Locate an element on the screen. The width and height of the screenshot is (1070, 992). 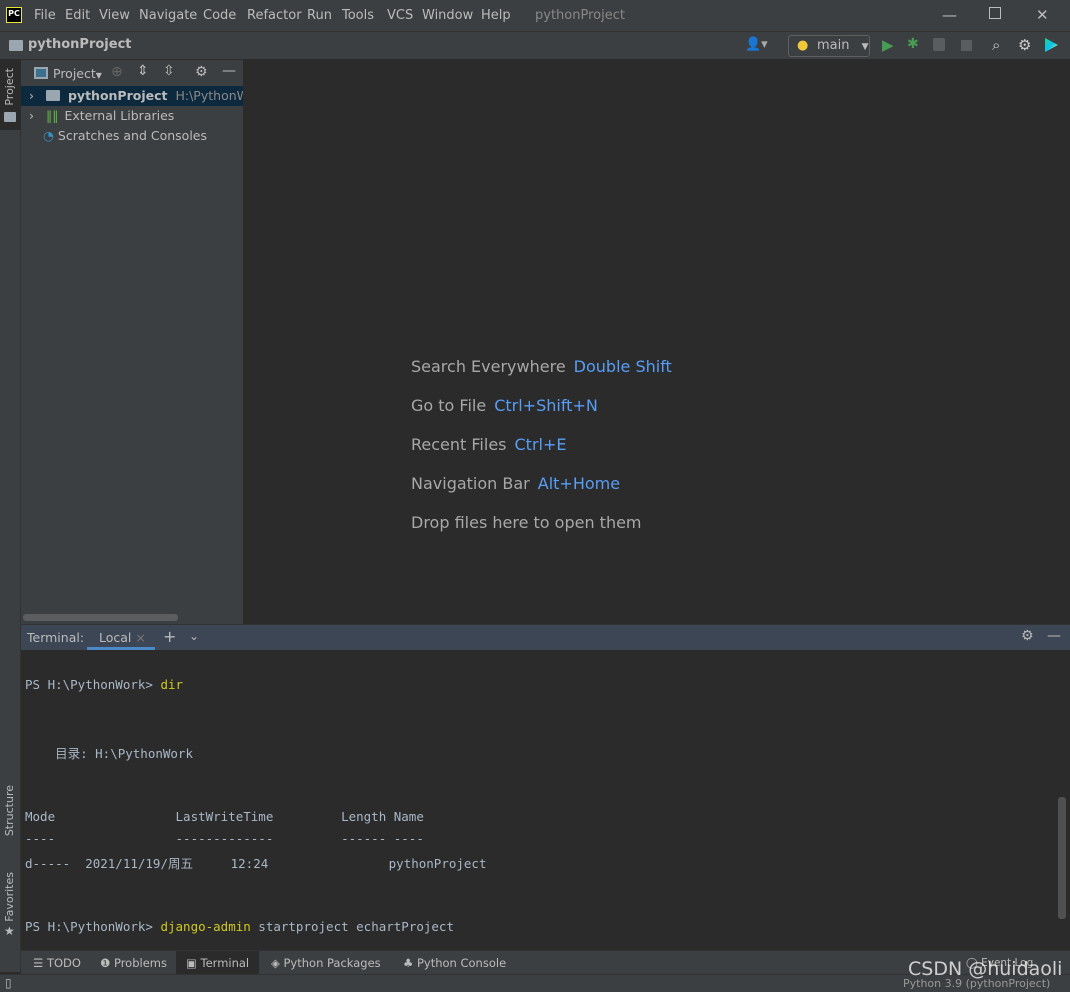
debug-icon: ✱ is located at coordinates (913, 44).